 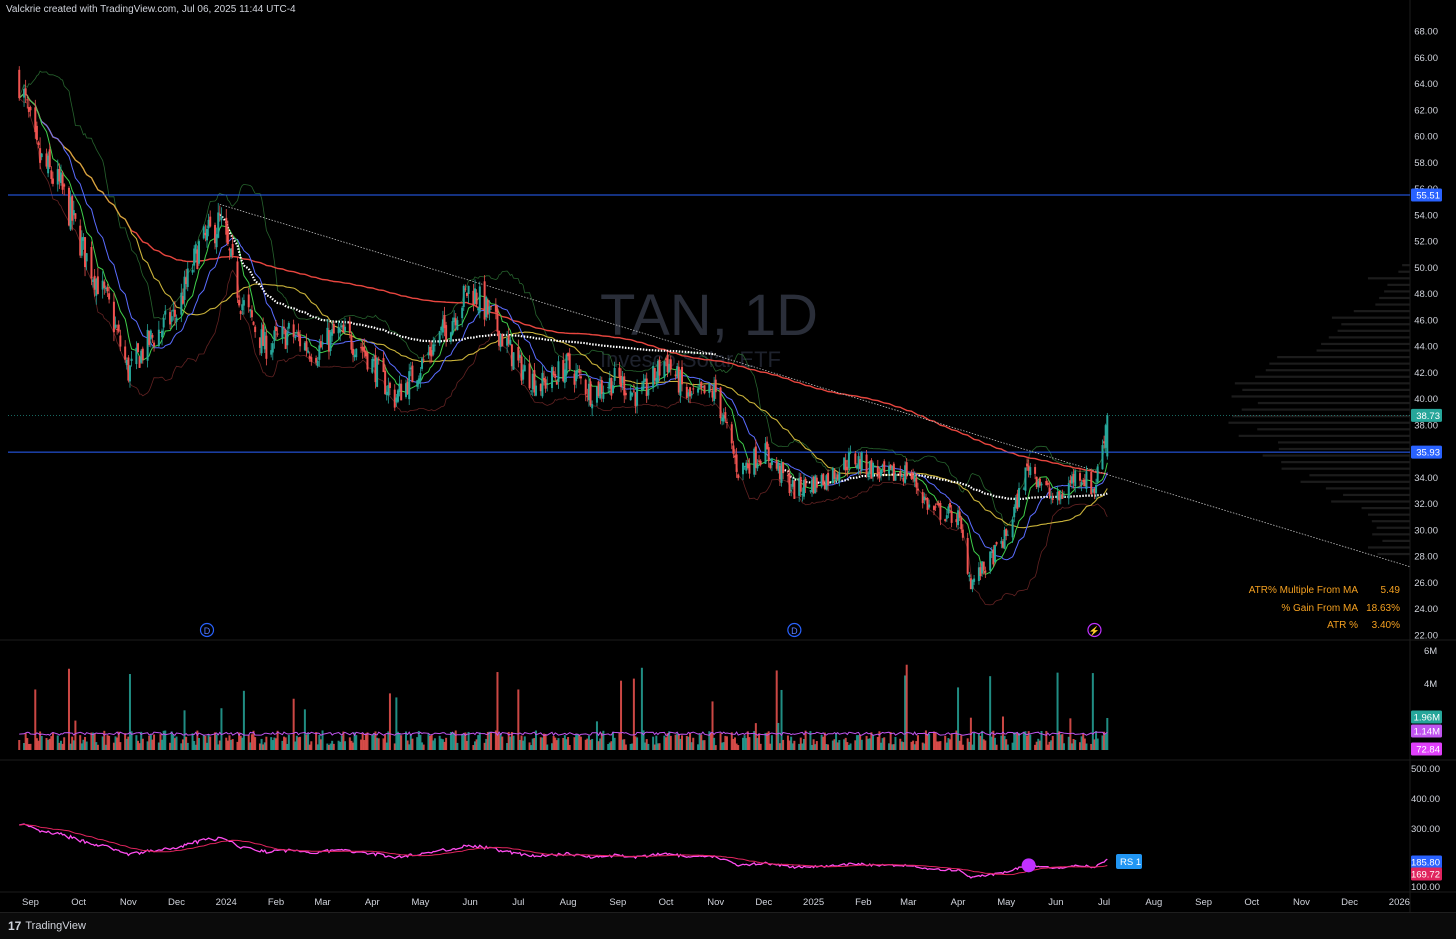 I want to click on tradingview-brand: 17 TradingView, so click(x=47, y=926).